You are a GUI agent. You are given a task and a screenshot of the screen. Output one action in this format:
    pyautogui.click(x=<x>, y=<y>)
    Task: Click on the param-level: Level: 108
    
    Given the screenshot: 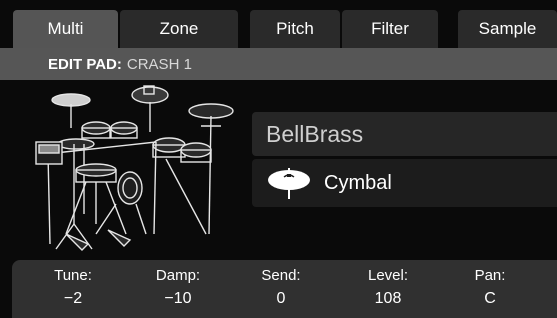 What is the action you would take?
    pyautogui.click(x=388, y=289)
    